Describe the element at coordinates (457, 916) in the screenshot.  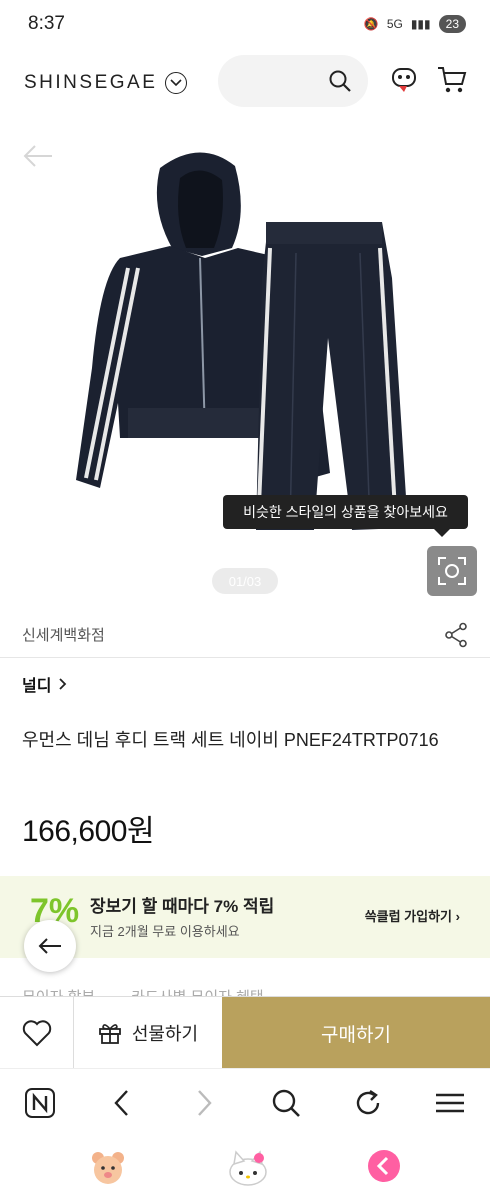
I see `chevron-right-icon: ›` at that location.